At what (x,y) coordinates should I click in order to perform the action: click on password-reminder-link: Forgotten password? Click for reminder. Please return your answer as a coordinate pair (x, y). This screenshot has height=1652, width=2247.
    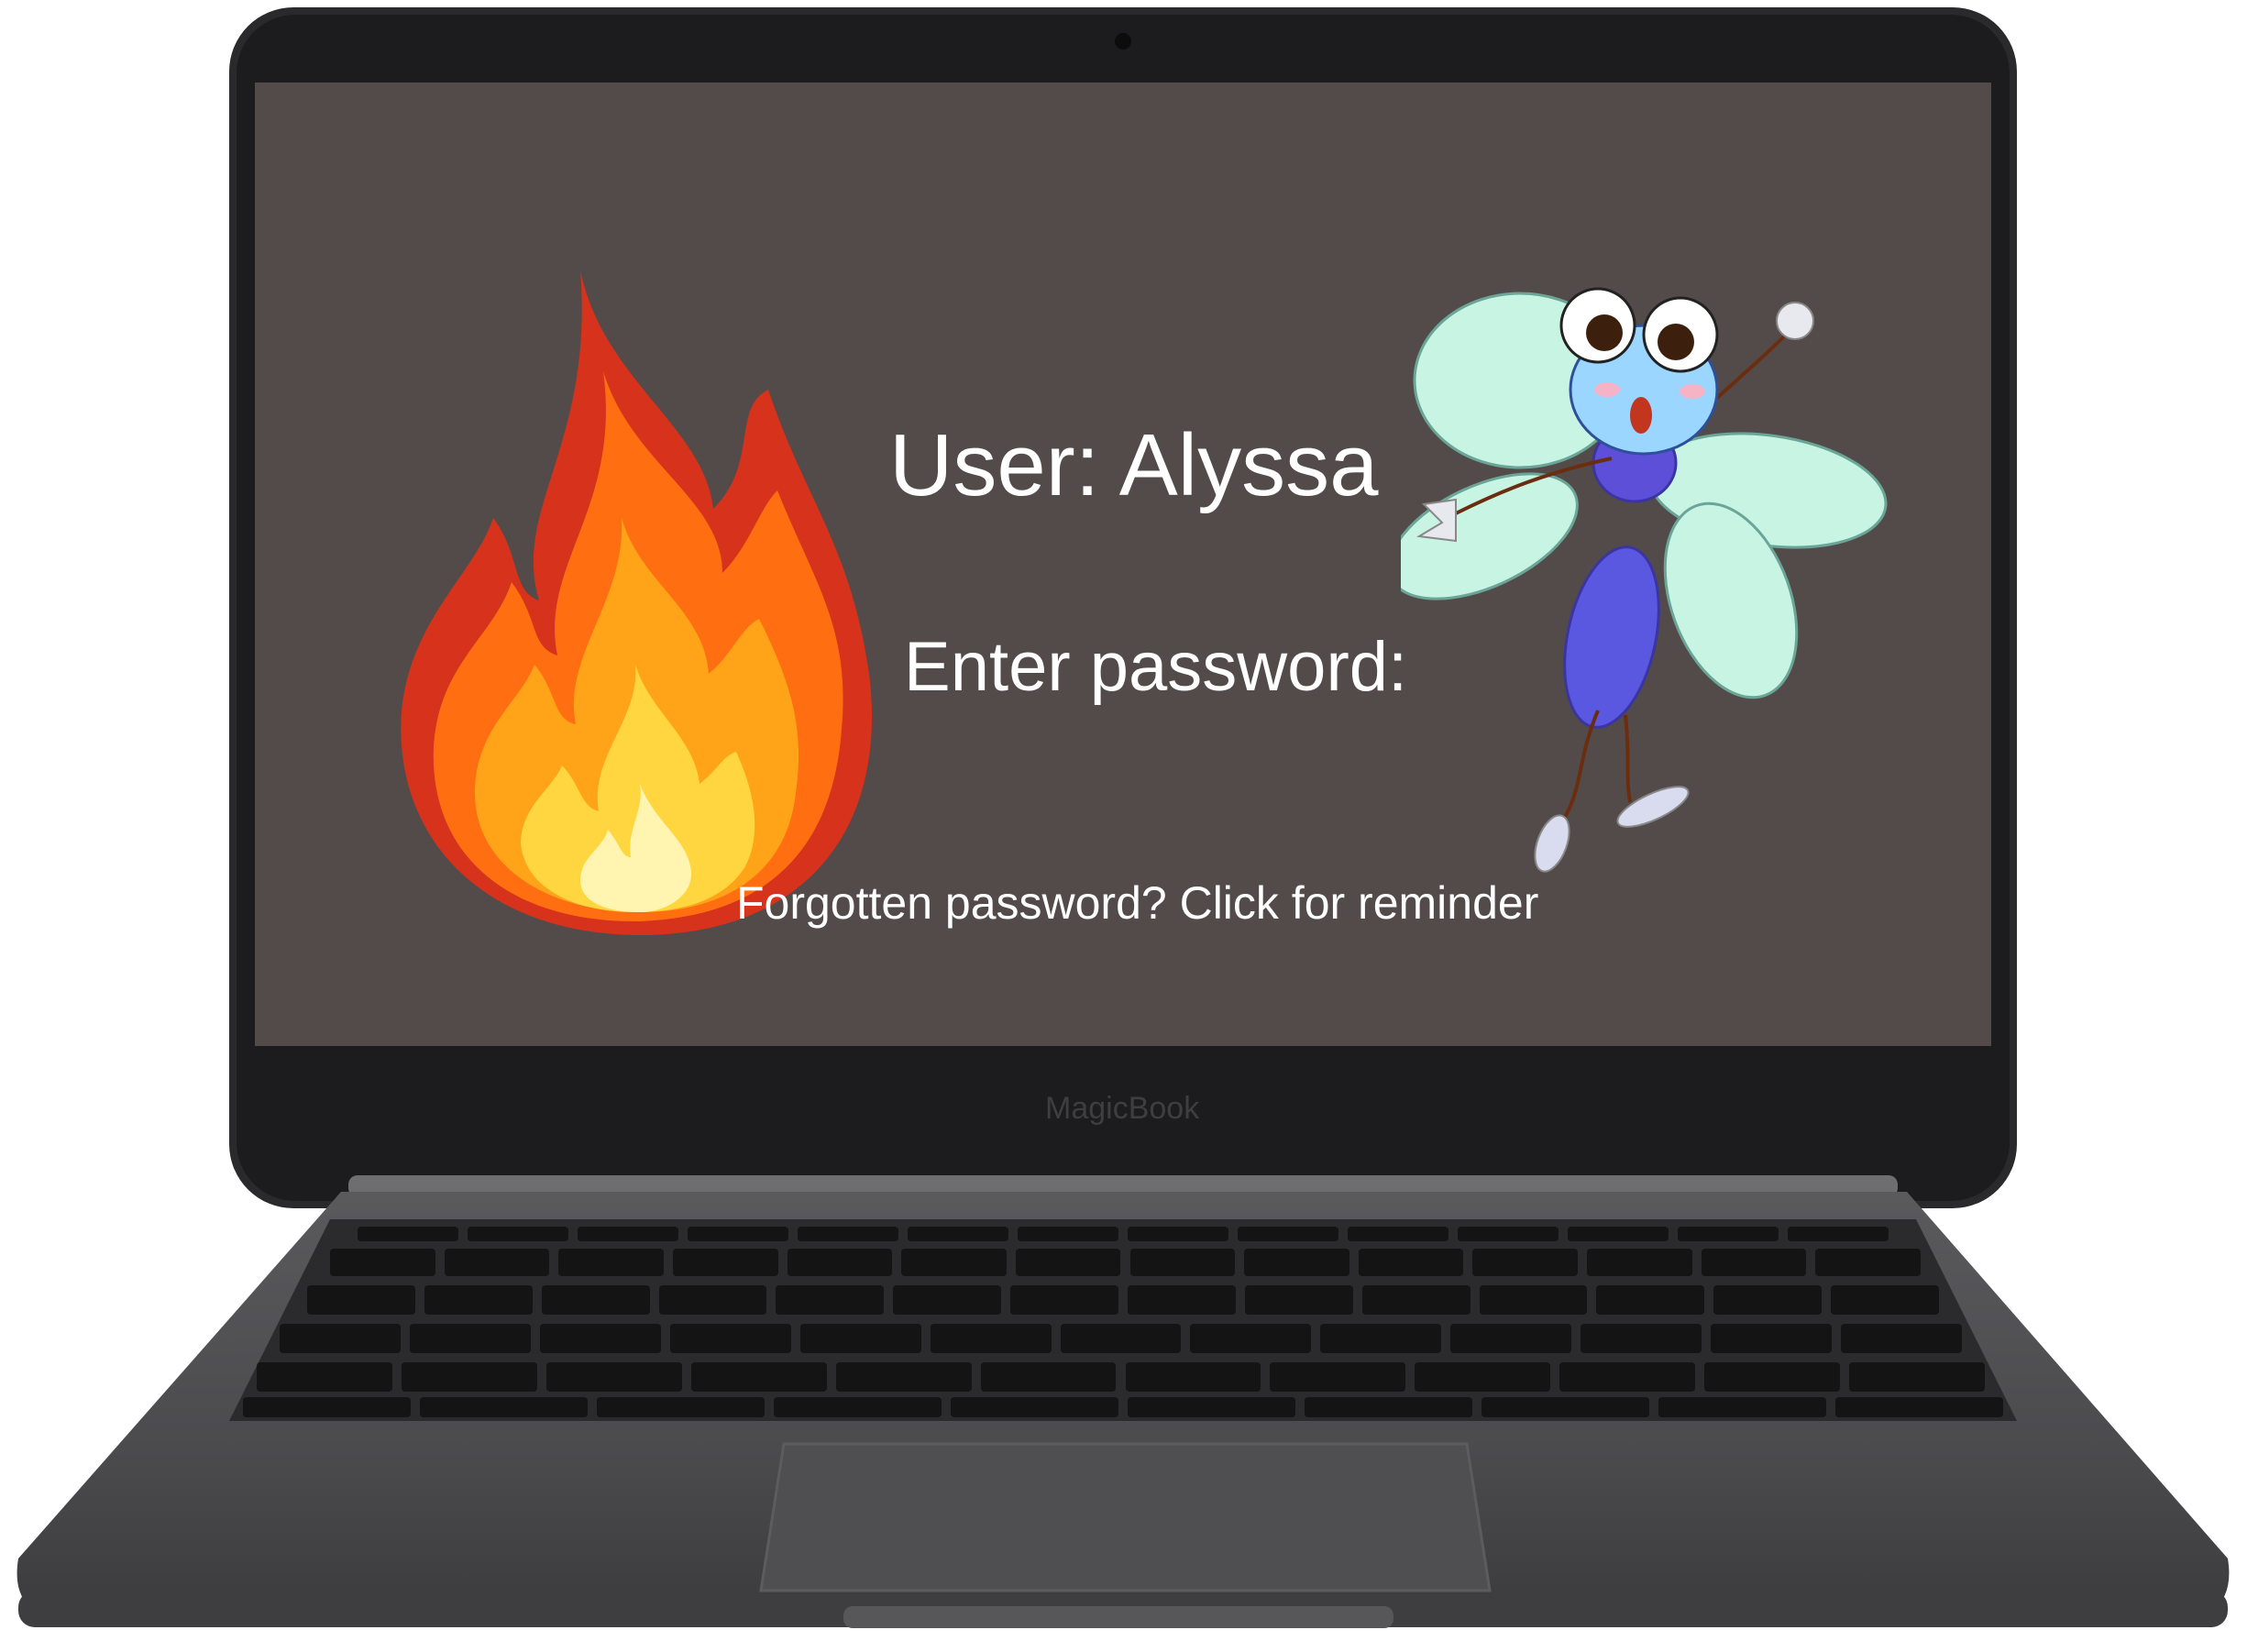
    Looking at the image, I should click on (1137, 903).